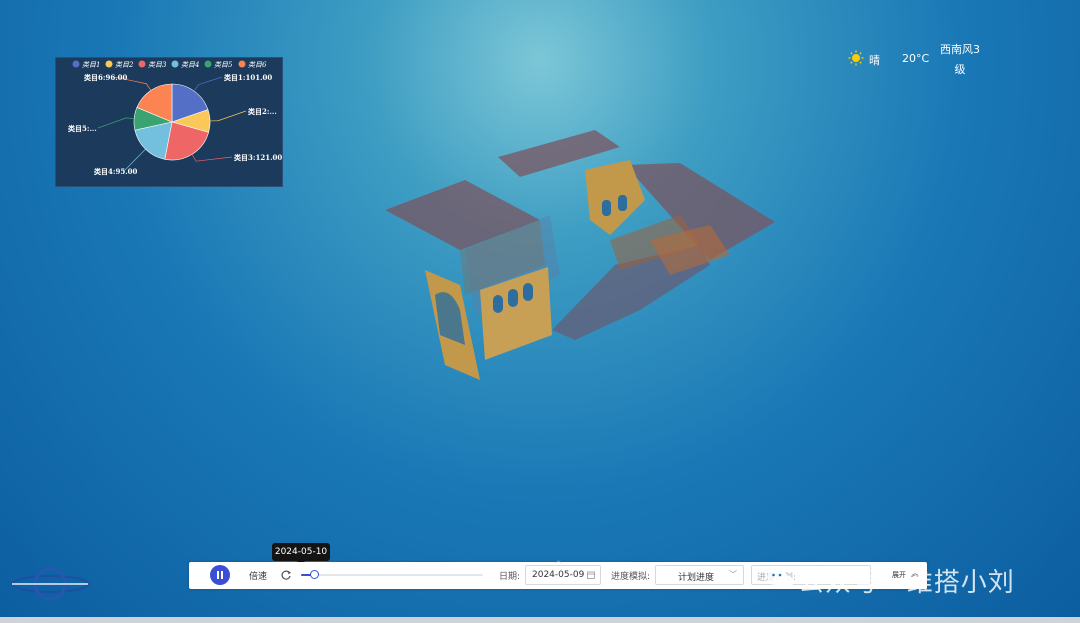 Image resolution: width=1080 pixels, height=623 pixels. What do you see at coordinates (510, 577) in the screenshot?
I see `date-label: 日期:` at bounding box center [510, 577].